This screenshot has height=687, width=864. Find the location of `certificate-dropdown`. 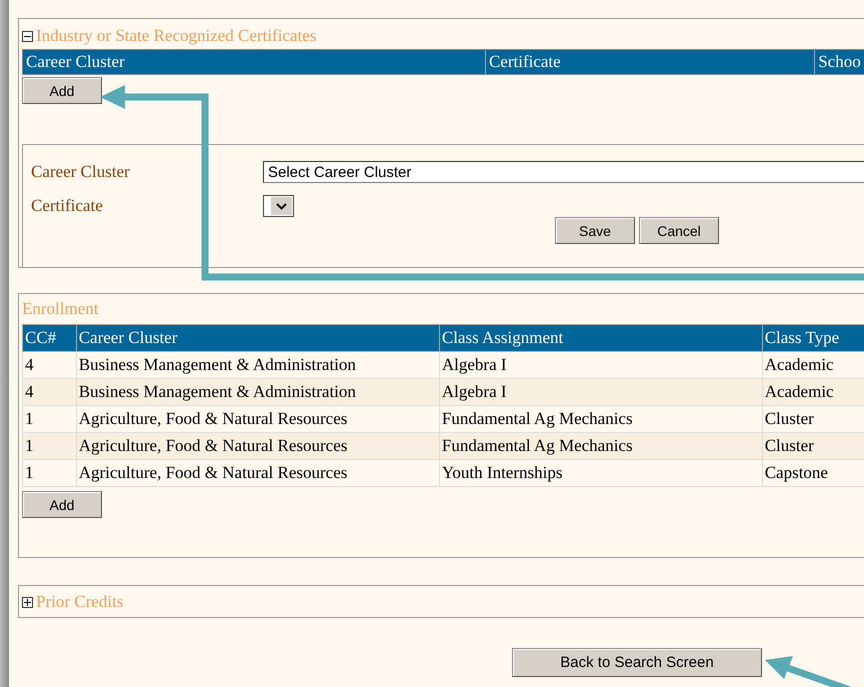

certificate-dropdown is located at coordinates (278, 206).